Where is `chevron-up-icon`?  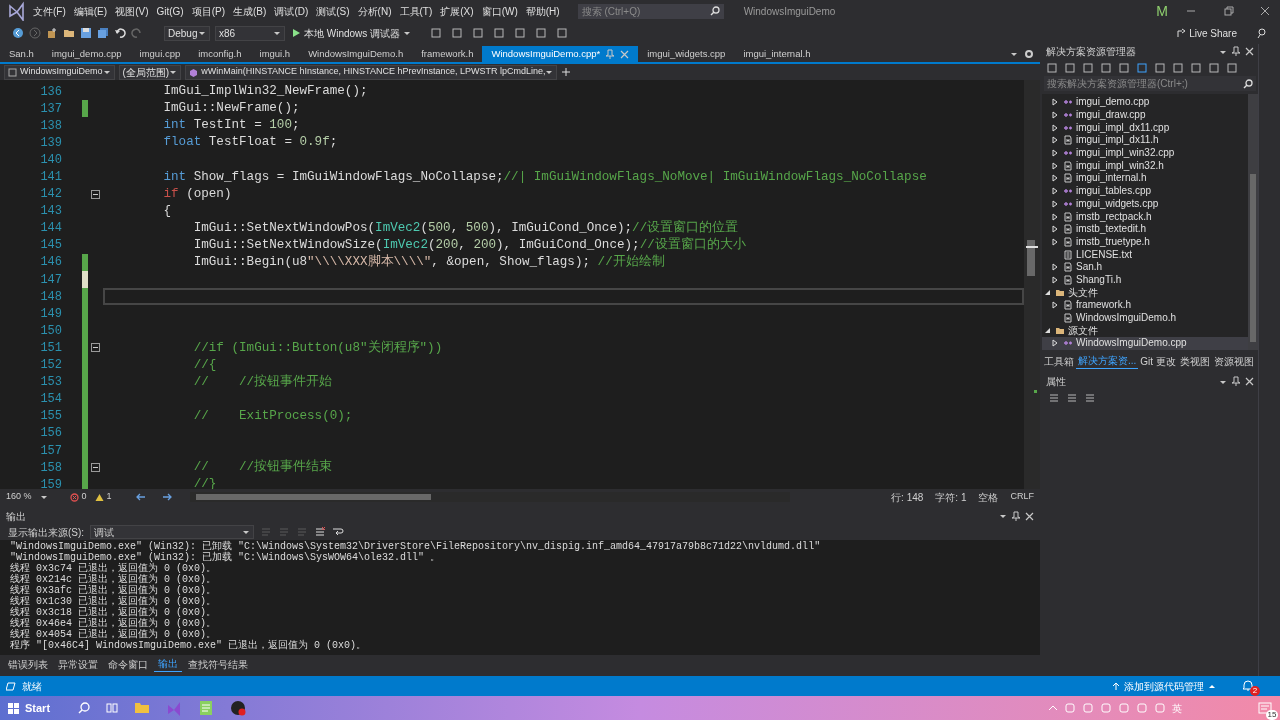 chevron-up-icon is located at coordinates (1053, 708).